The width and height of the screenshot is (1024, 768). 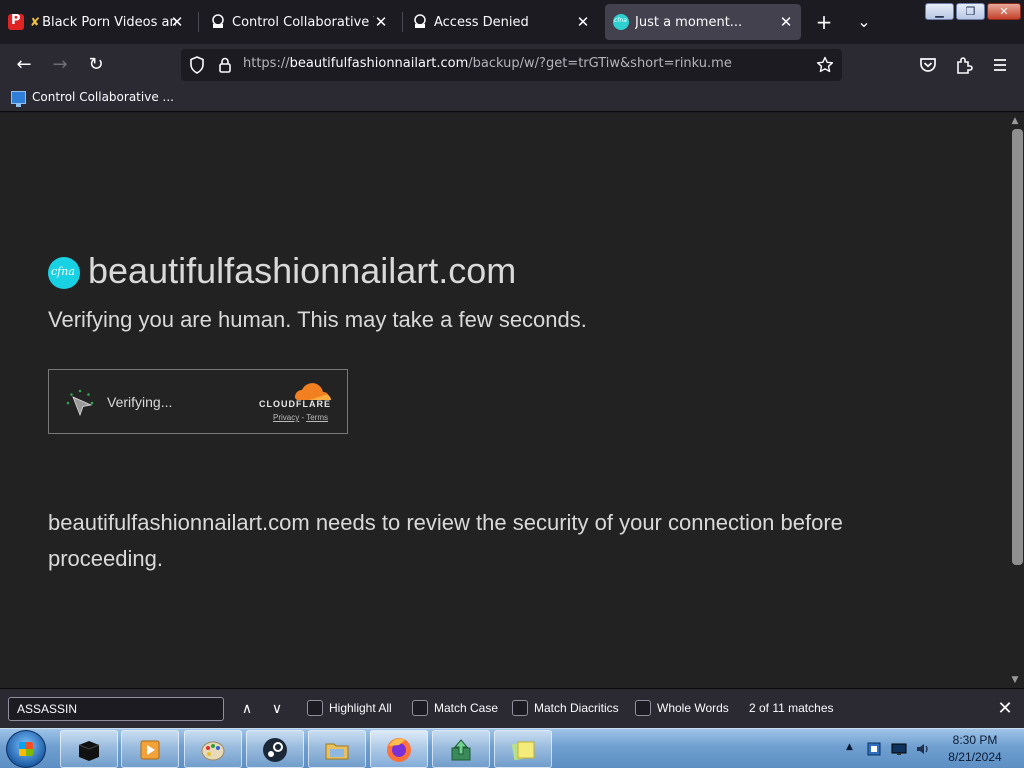 What do you see at coordinates (621, 22) in the screenshot?
I see `site-favicon-icon` at bounding box center [621, 22].